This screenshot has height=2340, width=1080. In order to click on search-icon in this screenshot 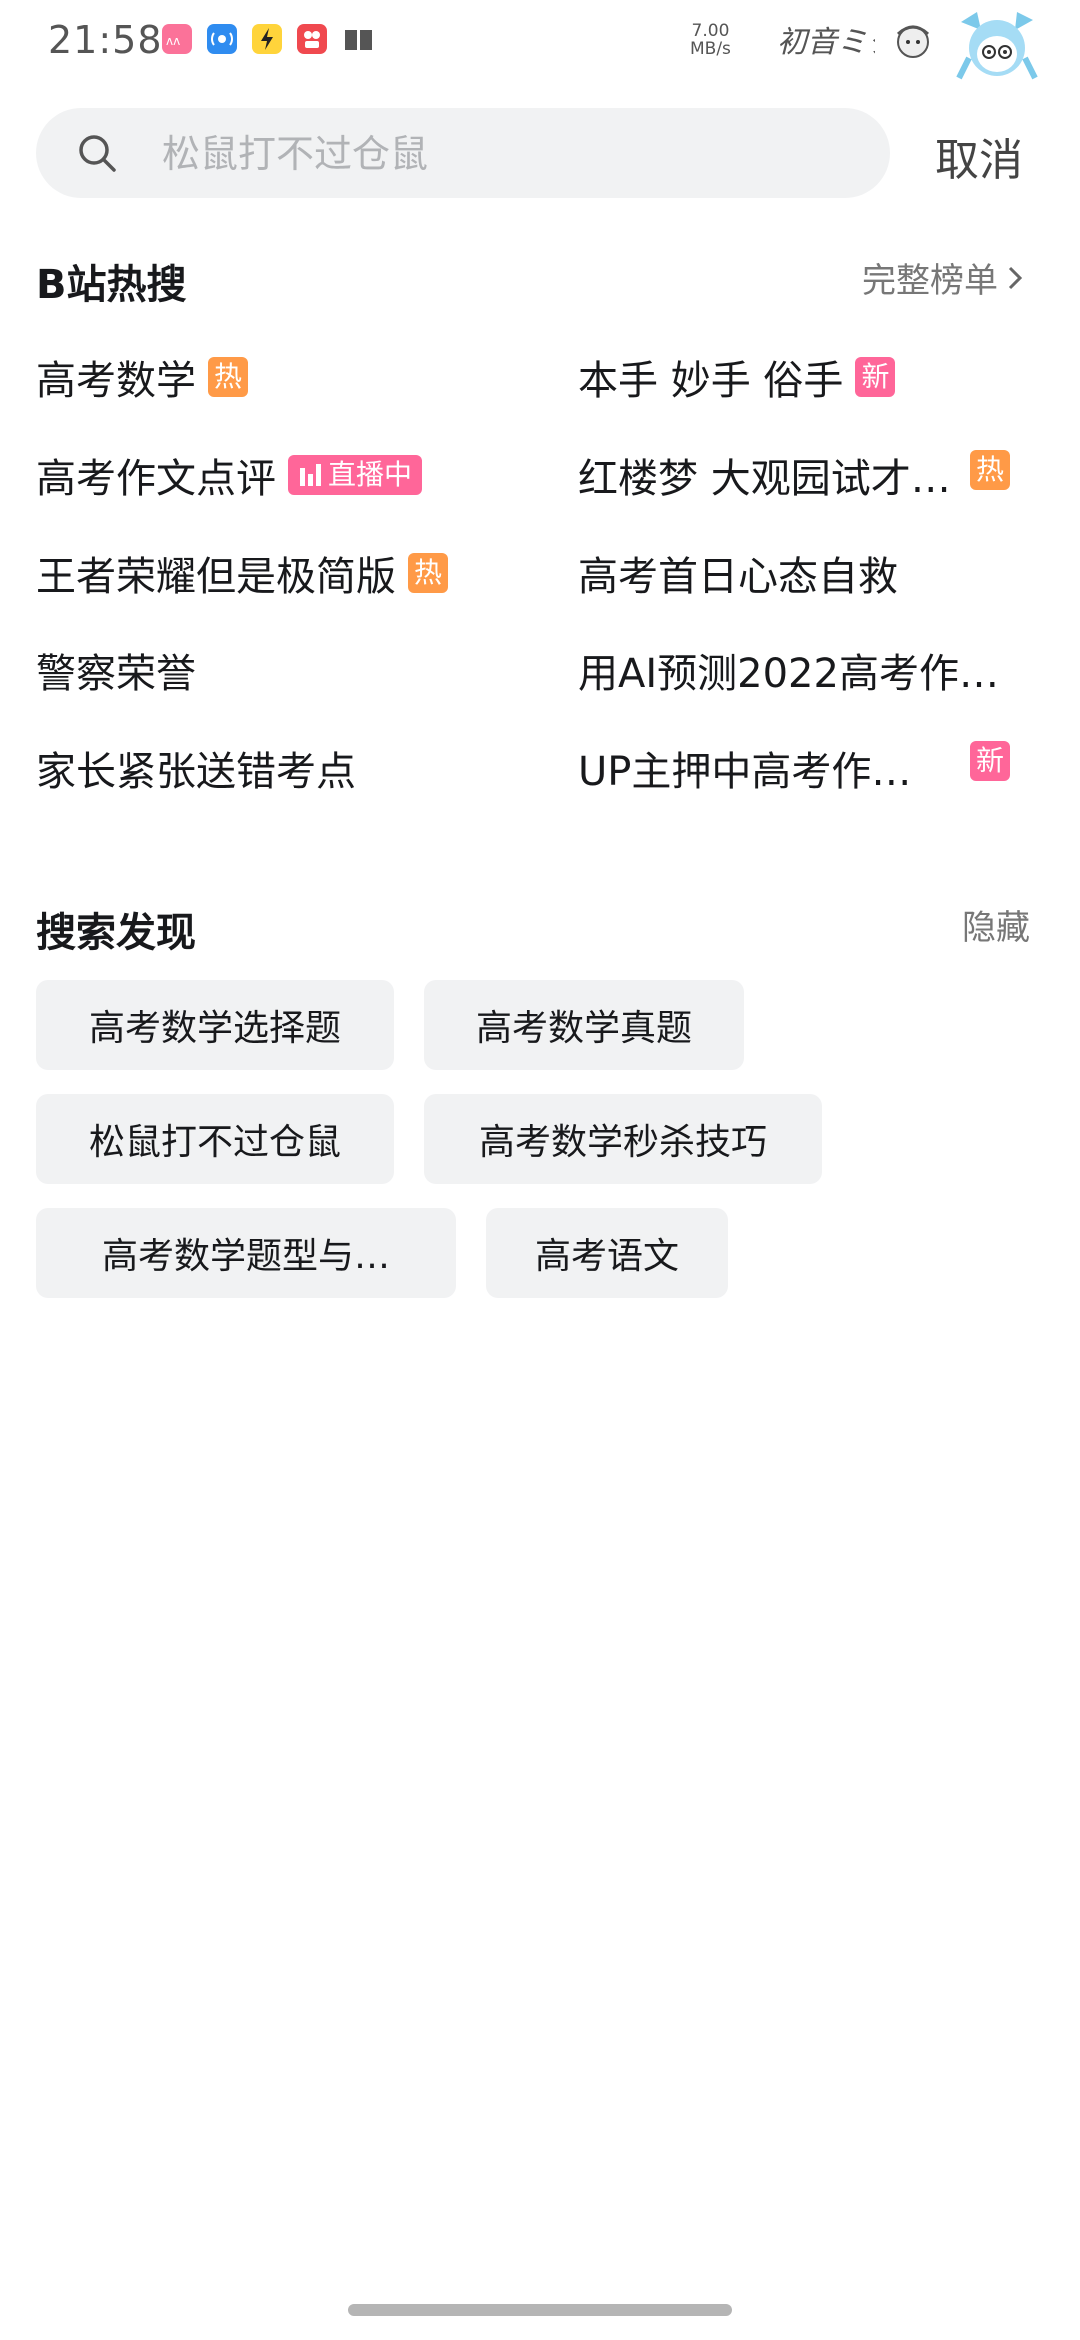, I will do `click(97, 153)`.